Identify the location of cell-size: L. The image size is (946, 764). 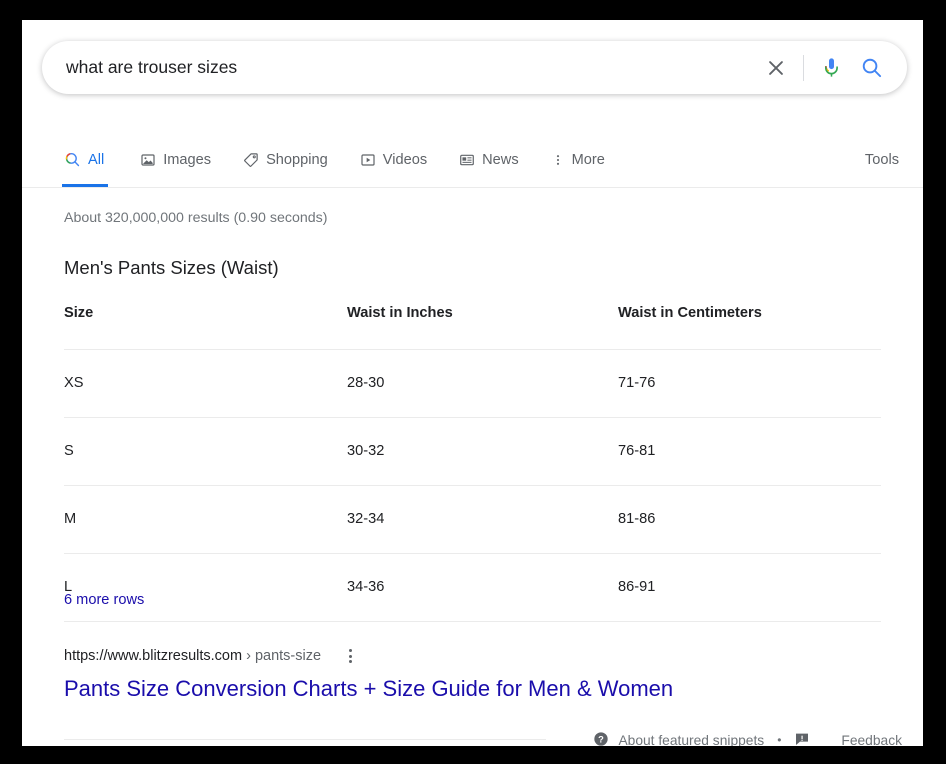
(205, 587).